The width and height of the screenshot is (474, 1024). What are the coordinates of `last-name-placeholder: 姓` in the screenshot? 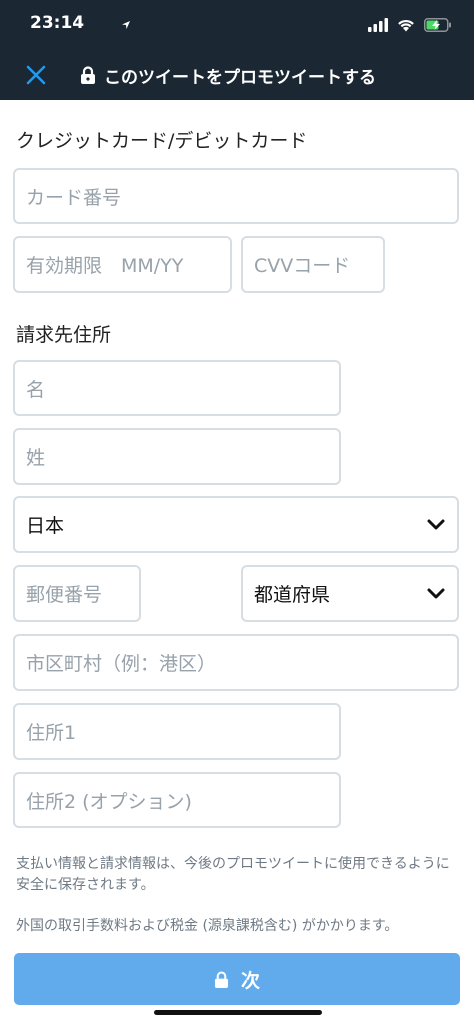 It's located at (36, 458).